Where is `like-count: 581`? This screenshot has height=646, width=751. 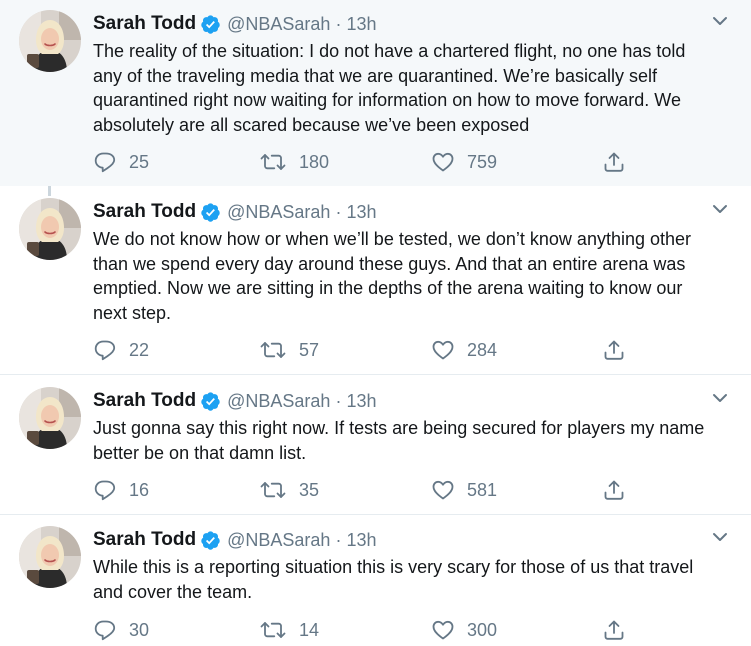 like-count: 581 is located at coordinates (482, 489).